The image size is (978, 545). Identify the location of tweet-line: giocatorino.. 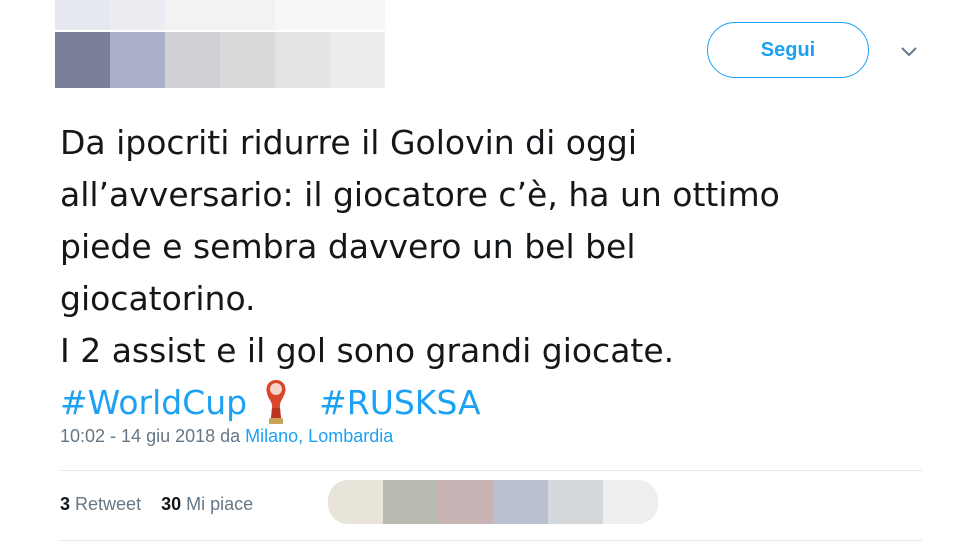
(158, 298).